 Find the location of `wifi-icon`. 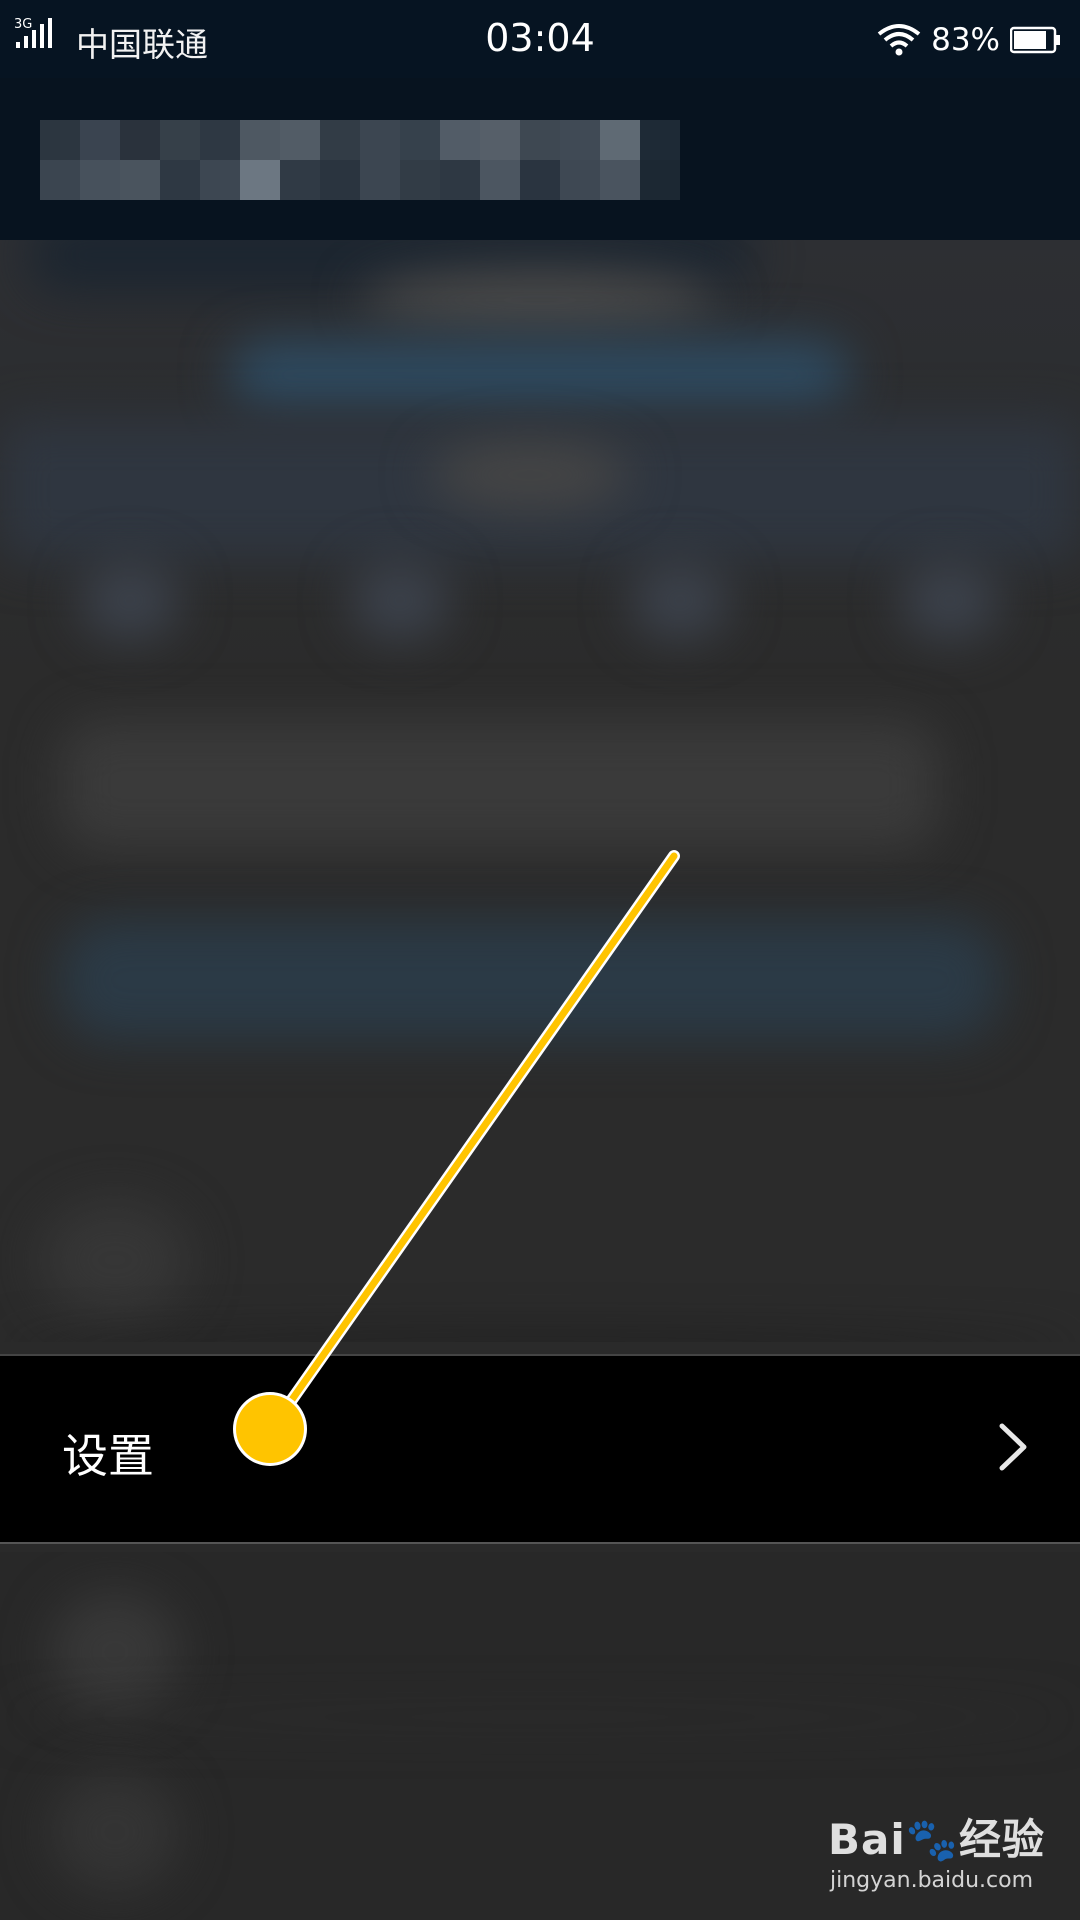

wifi-icon is located at coordinates (899, 40).